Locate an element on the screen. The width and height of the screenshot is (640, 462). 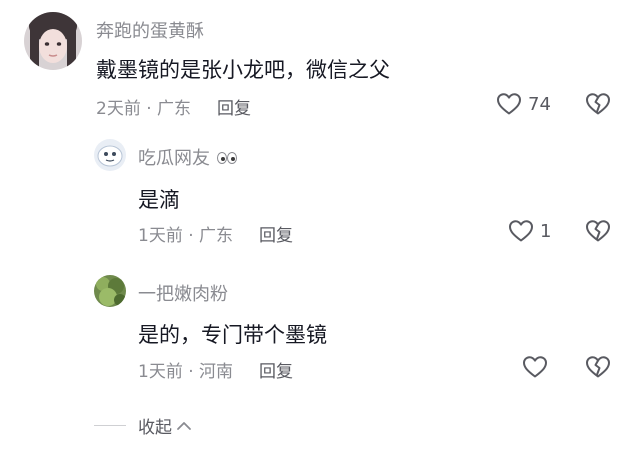
chevron-up-icon is located at coordinates (184, 425).